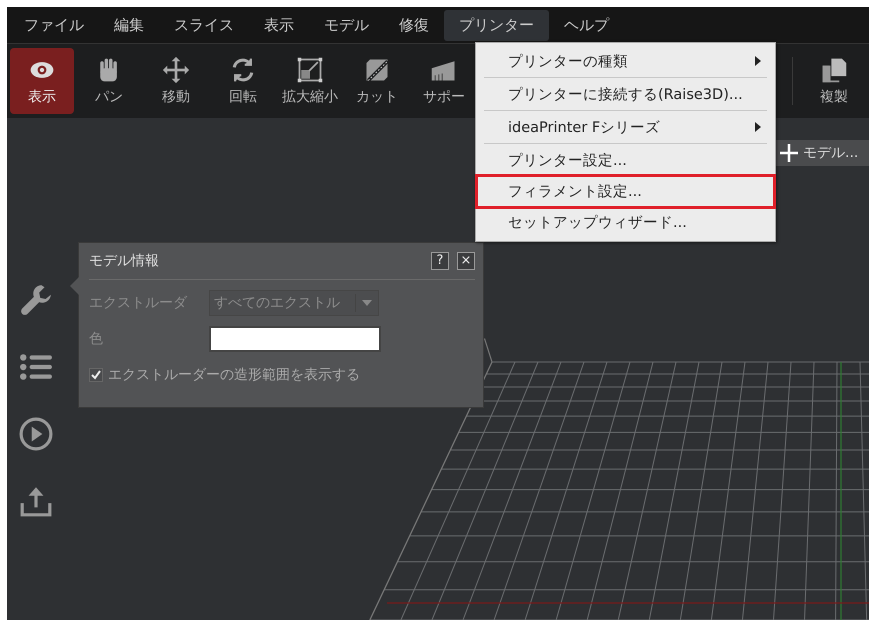 The width and height of the screenshot is (869, 628). I want to click on toolbar-button: 移動, so click(176, 81).